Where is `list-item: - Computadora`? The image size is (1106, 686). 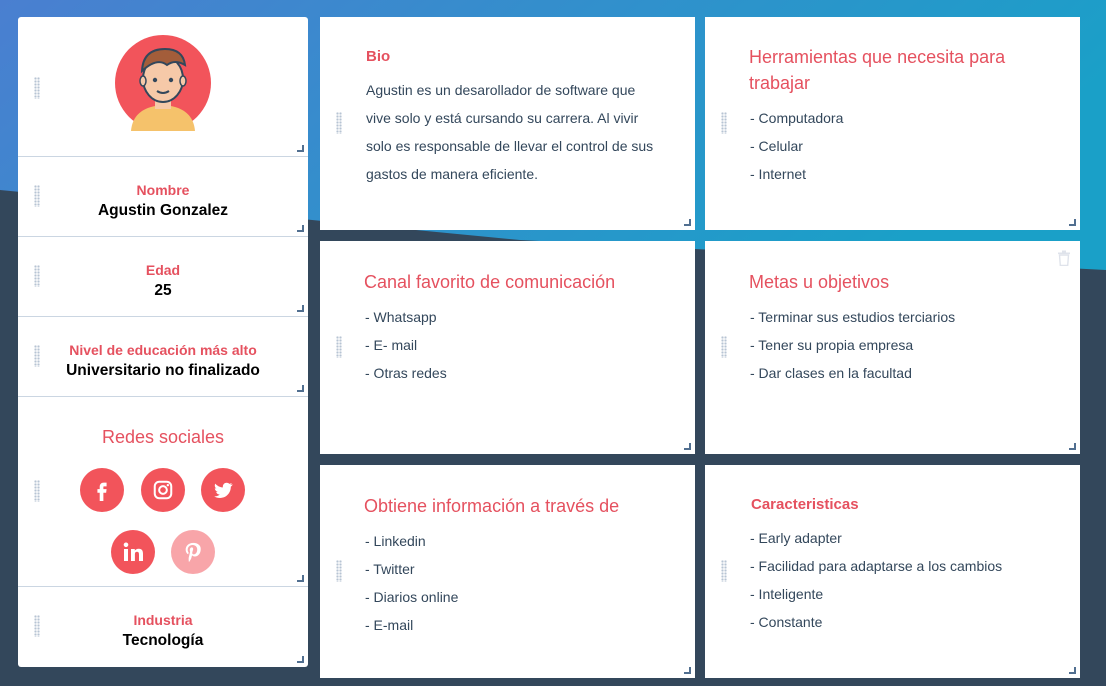 list-item: - Computadora is located at coordinates (797, 118).